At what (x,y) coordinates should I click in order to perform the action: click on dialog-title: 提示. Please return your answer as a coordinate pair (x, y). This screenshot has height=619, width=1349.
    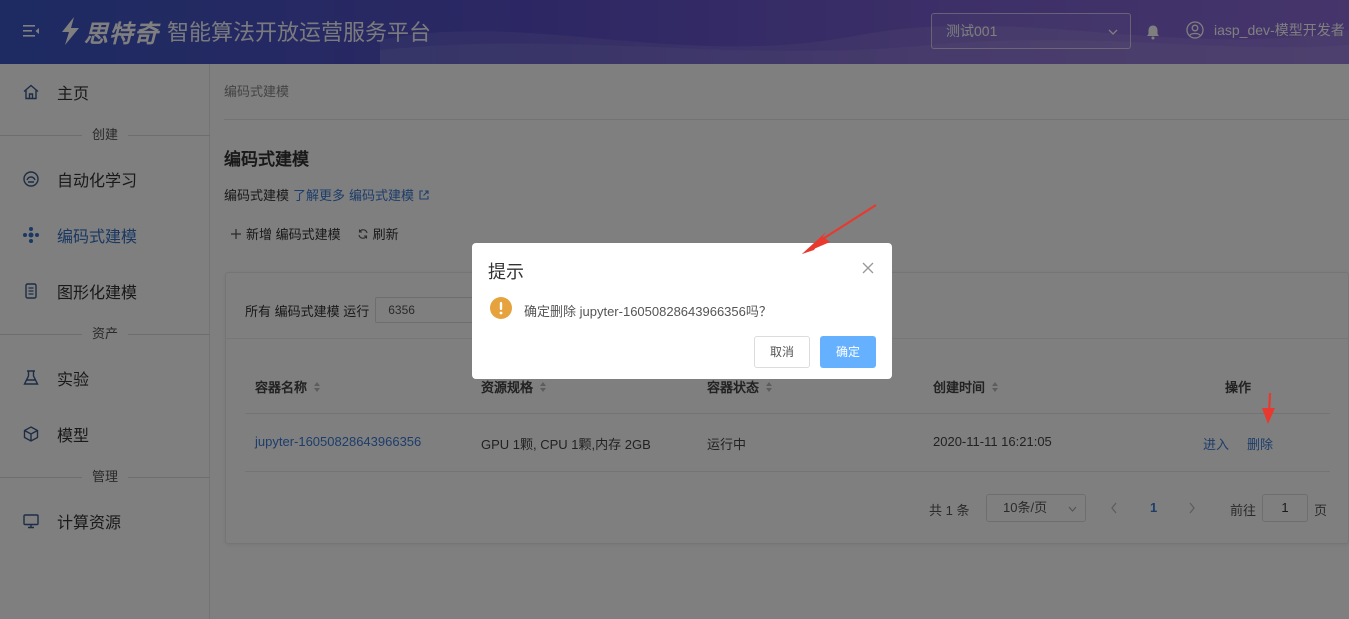
    Looking at the image, I should click on (506, 272).